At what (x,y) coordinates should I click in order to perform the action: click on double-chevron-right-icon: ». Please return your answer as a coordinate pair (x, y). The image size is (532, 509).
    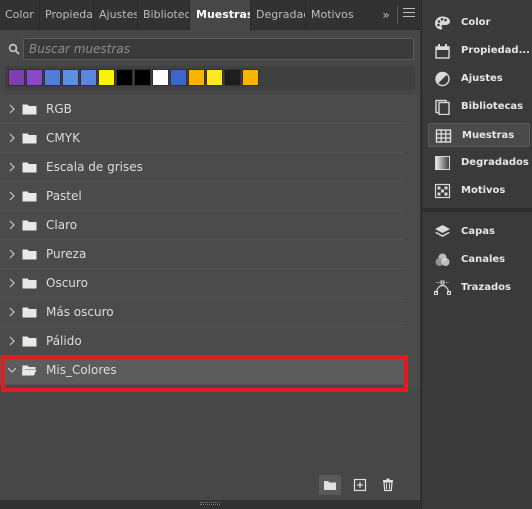
    Looking at the image, I should click on (386, 15).